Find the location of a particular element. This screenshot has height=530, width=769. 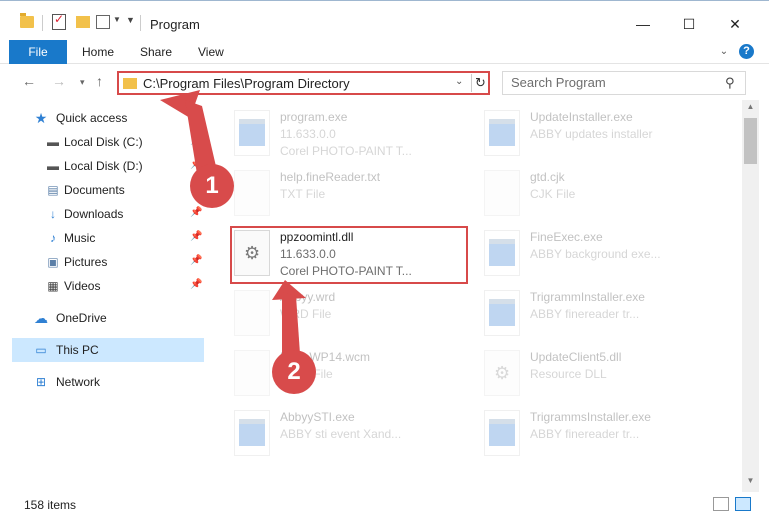

details-view-icon is located at coordinates (721, 504).